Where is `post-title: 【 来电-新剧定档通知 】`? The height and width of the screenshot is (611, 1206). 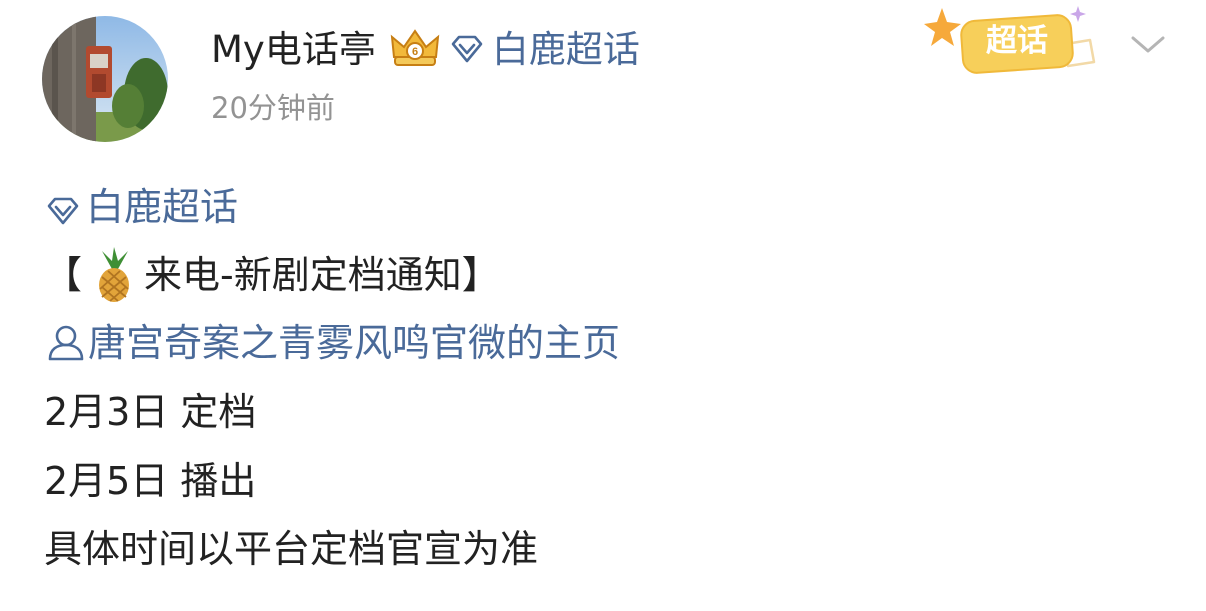 post-title: 【 来电-新剧定档通知 】 is located at coordinates (272, 275).